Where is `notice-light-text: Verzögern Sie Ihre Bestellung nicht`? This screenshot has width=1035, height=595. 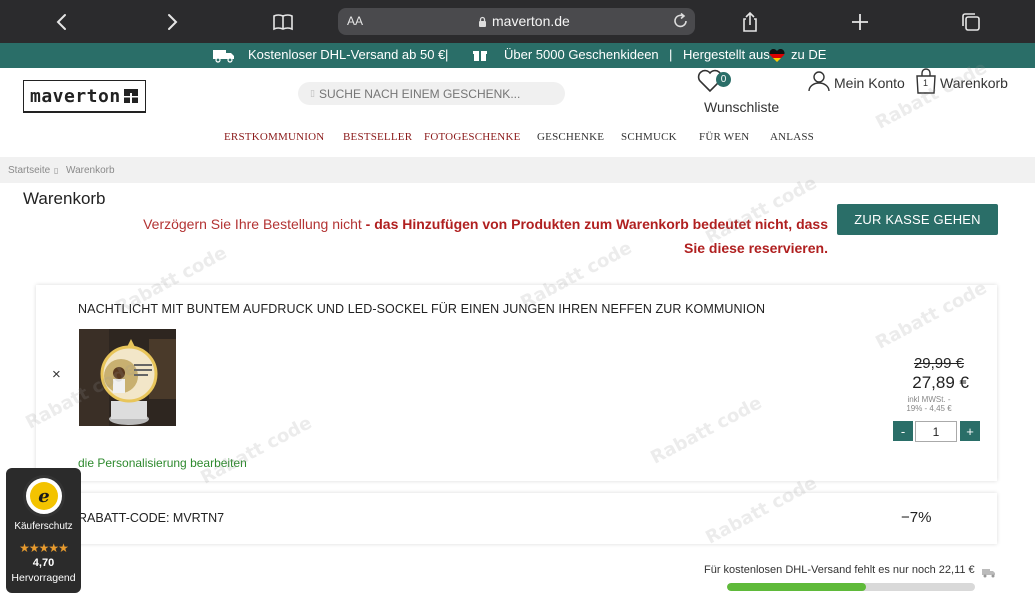
notice-light-text: Verzögern Sie Ihre Bestellung nicht is located at coordinates (252, 224).